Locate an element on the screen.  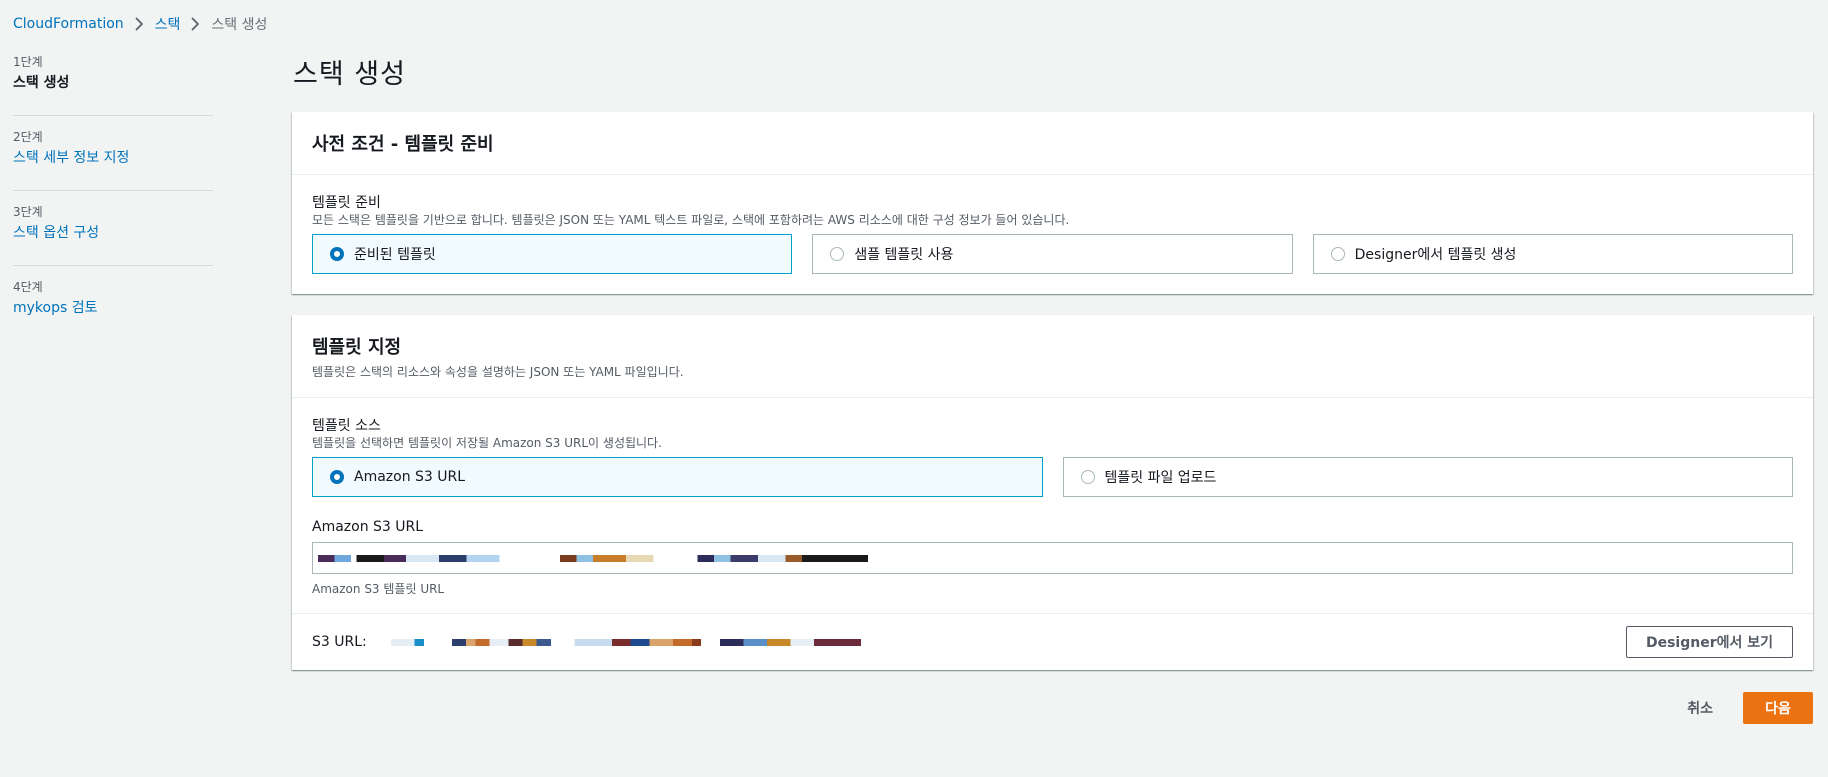
cancel-button: 취소 is located at coordinates (1700, 708).